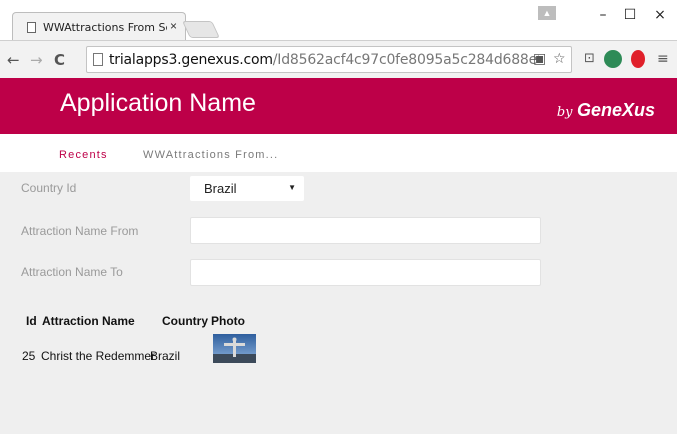  I want to click on back-arrow-icon: ←, so click(13, 60).